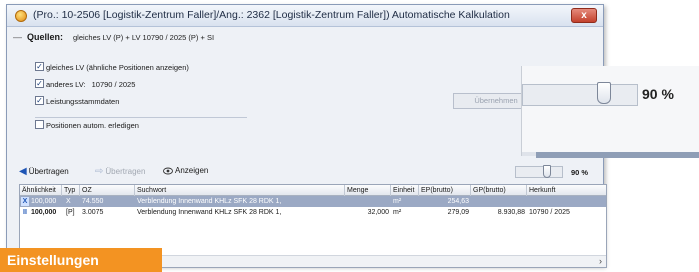 The height and width of the screenshot is (272, 699). What do you see at coordinates (511, 212) in the screenshot?
I see `cell-gp: 8.930,88` at bounding box center [511, 212].